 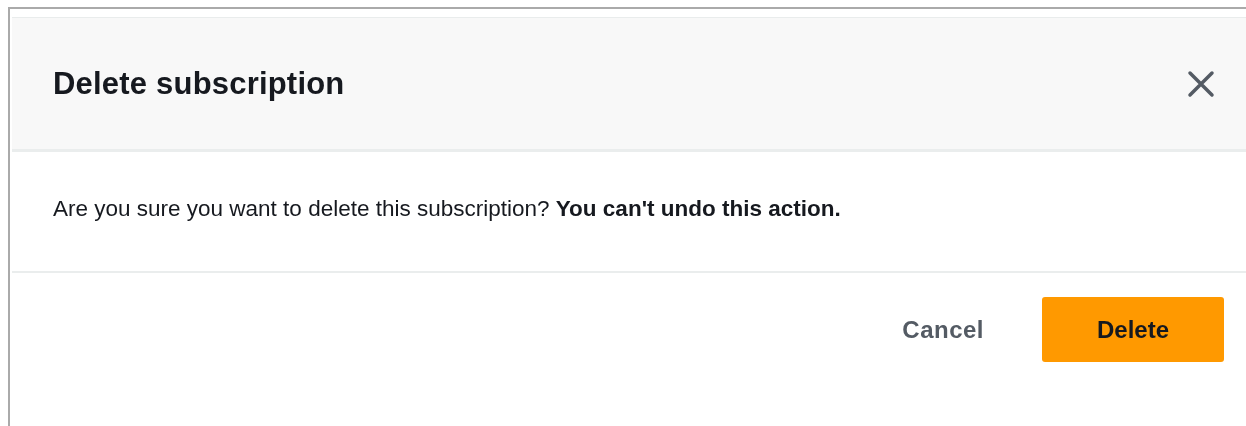 What do you see at coordinates (1133, 329) in the screenshot?
I see `delete-button: Delete` at bounding box center [1133, 329].